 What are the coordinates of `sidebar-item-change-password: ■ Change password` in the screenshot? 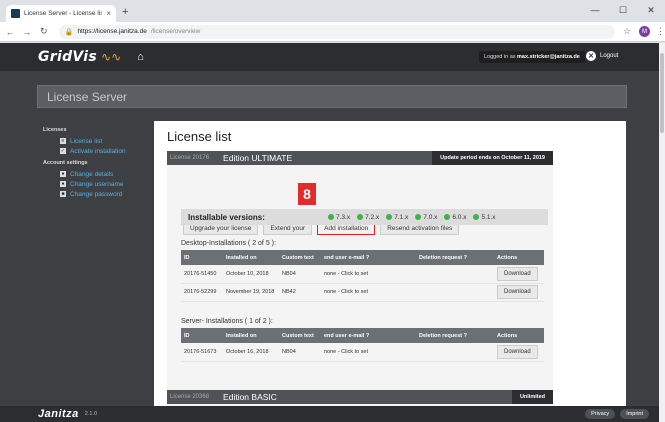 It's located at (104, 194).